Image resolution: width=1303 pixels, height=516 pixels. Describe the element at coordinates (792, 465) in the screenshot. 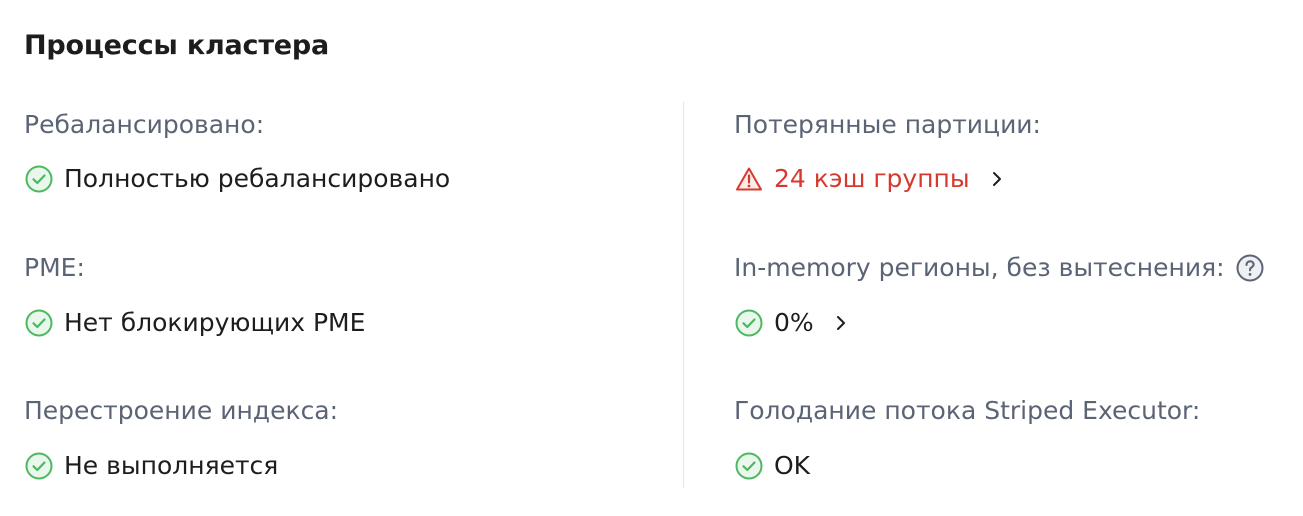

I see `striped-executor-value: OK` at that location.